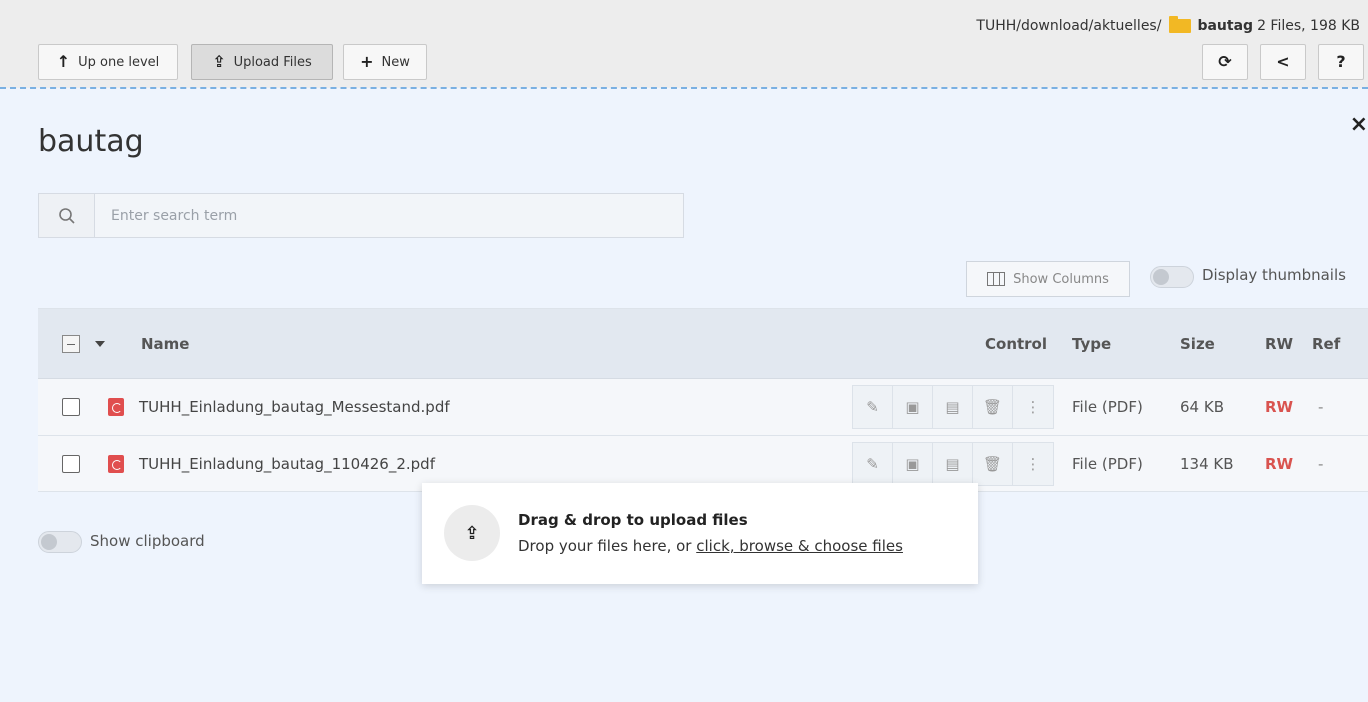 This screenshot has height=702, width=1368. I want to click on new-button: + New, so click(385, 62).